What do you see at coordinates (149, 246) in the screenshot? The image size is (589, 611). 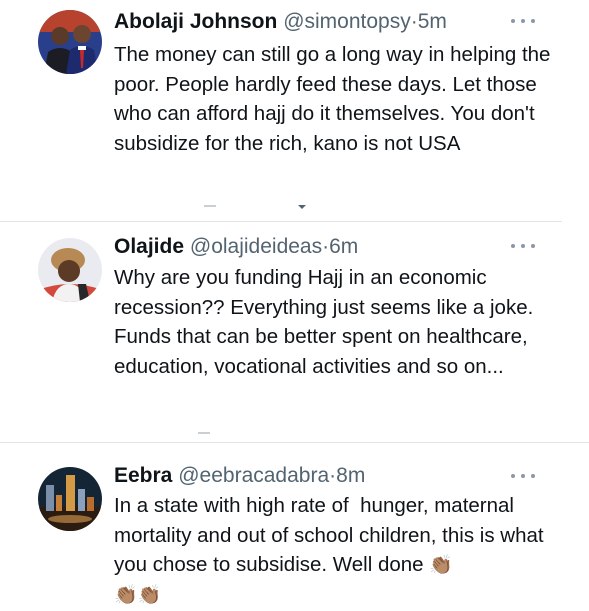 I see `display-name: Olajide` at bounding box center [149, 246].